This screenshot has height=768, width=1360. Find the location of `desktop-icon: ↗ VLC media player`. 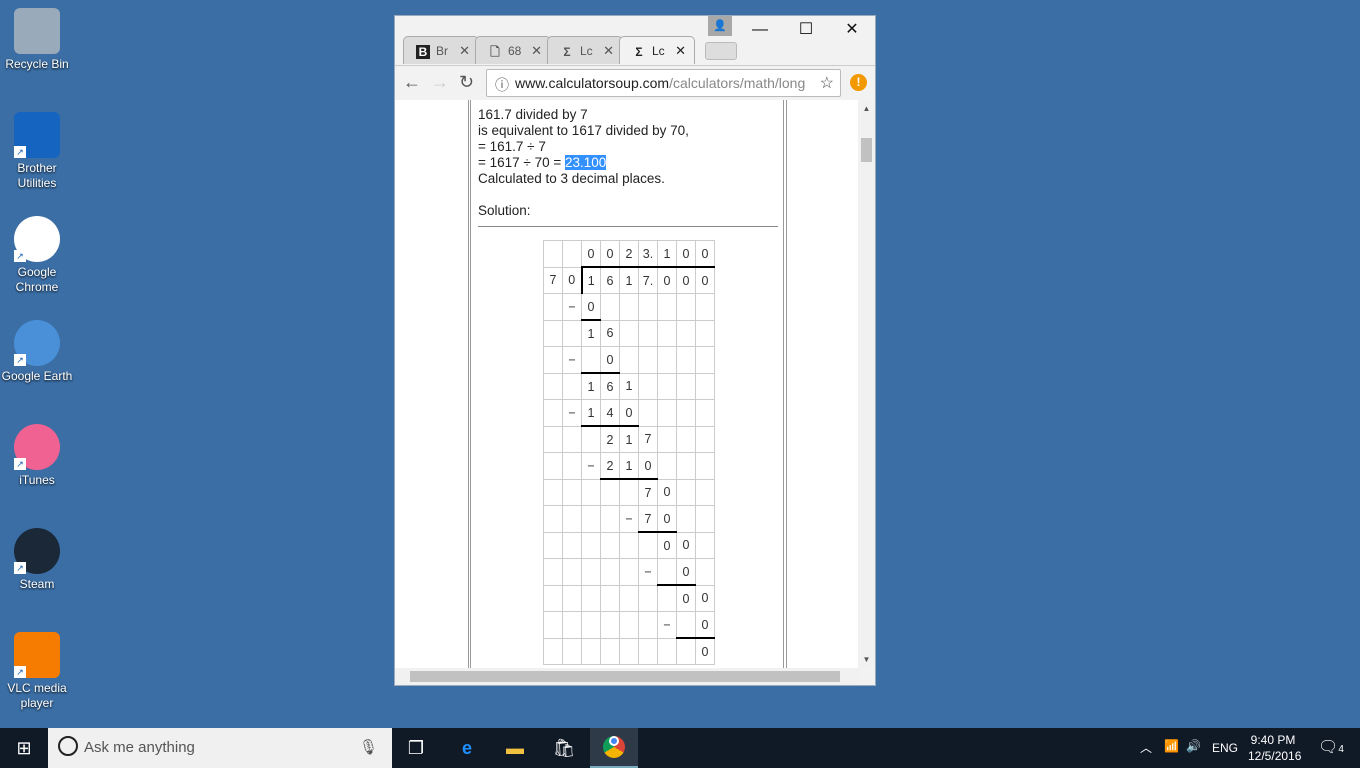

desktop-icon: ↗ VLC media player is located at coordinates (37, 671).